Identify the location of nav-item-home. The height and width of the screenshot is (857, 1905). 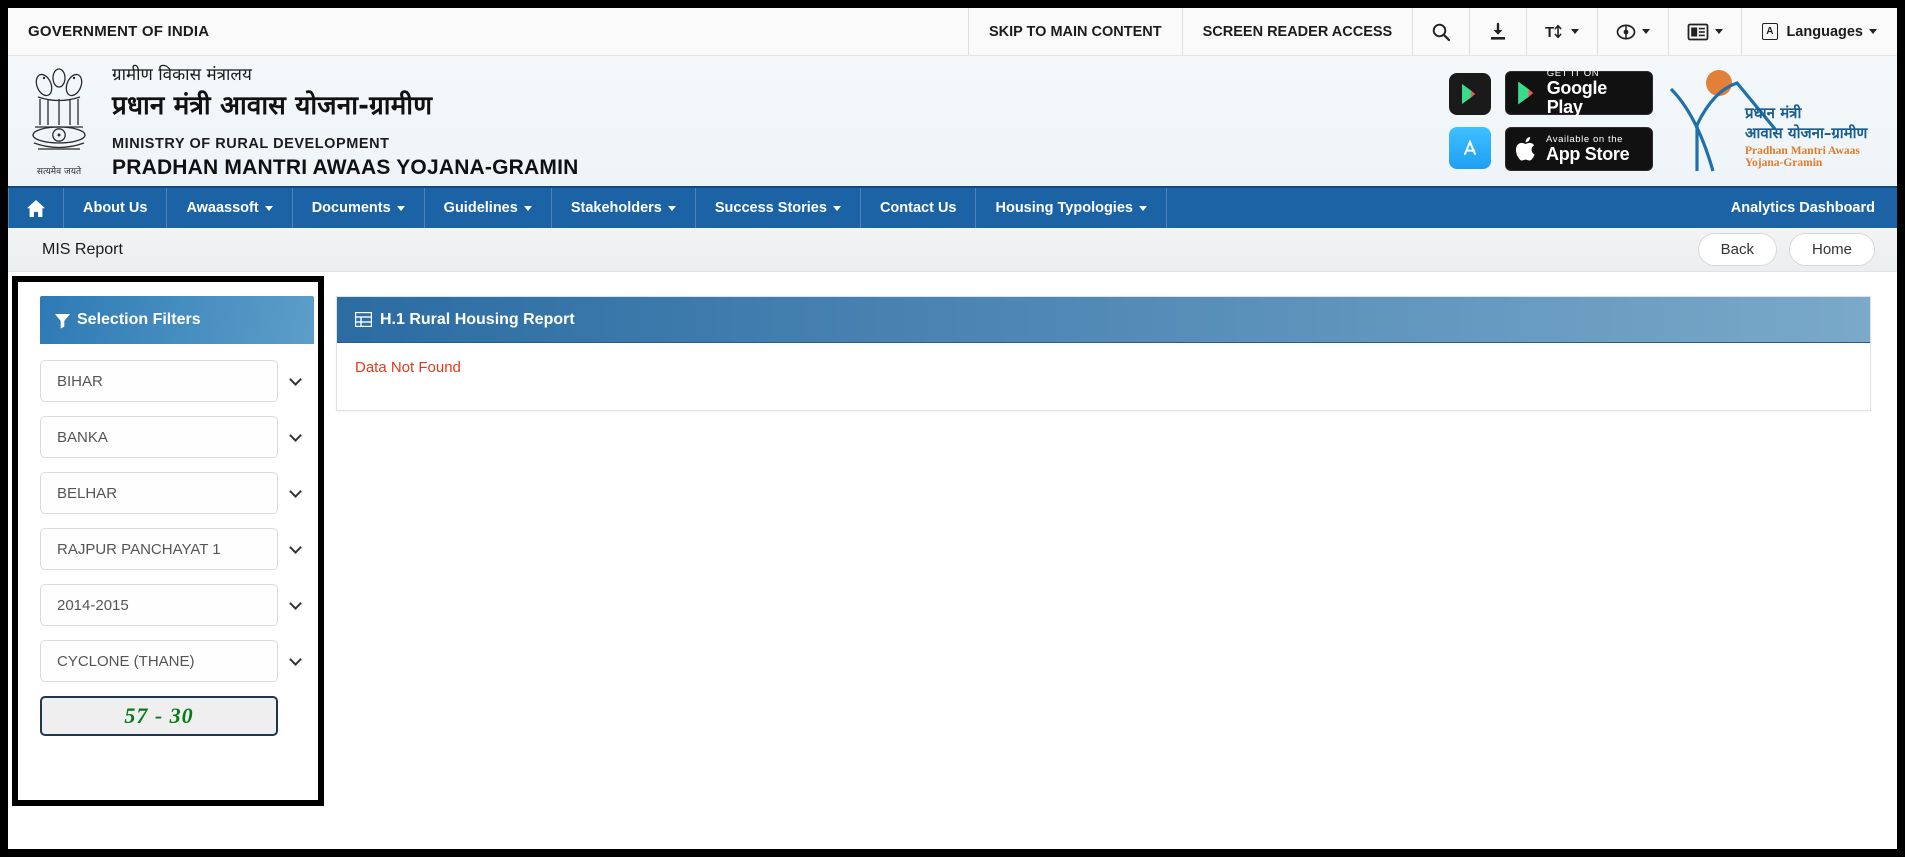
(36, 208).